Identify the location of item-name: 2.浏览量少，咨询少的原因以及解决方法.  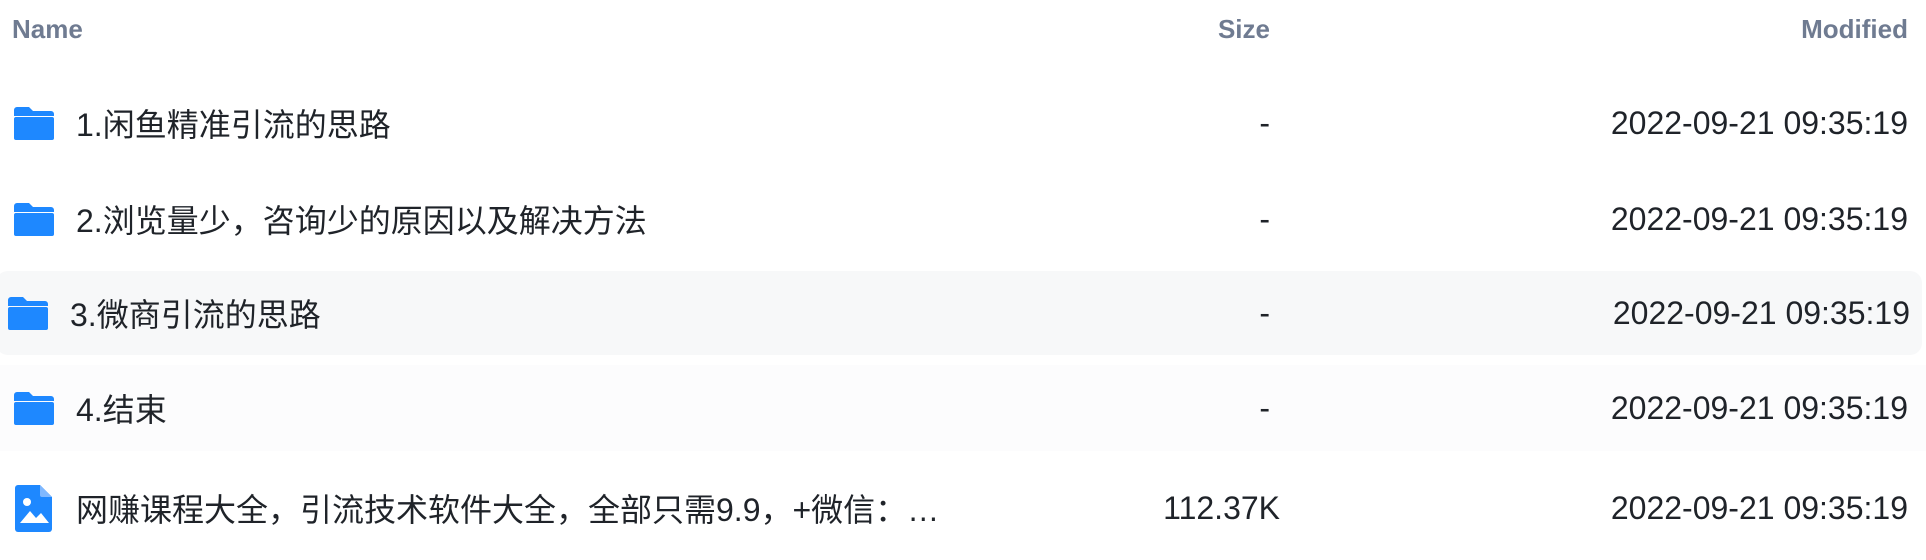
(361, 219).